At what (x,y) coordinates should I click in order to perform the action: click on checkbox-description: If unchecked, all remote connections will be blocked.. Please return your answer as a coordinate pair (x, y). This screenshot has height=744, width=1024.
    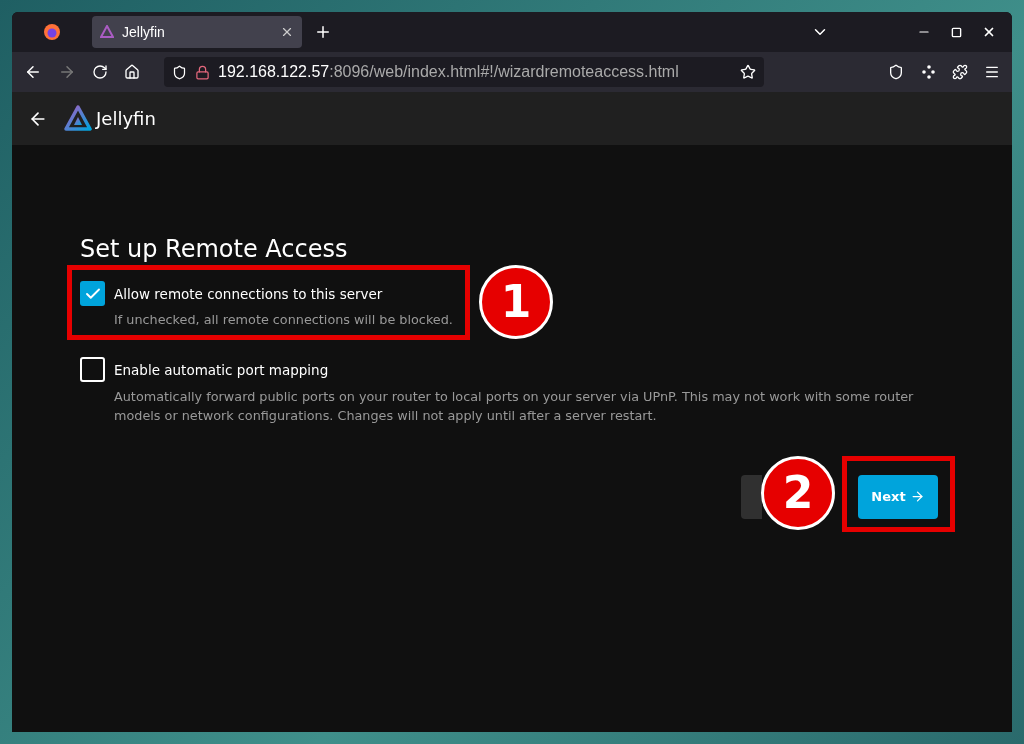
    Looking at the image, I should click on (283, 320).